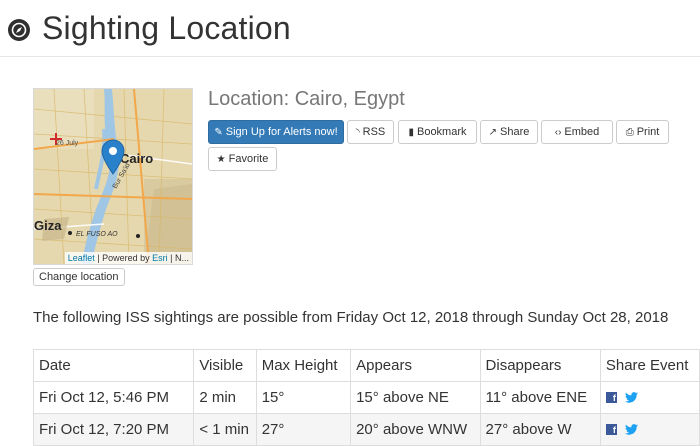 This screenshot has width=700, height=446. Describe the element at coordinates (160, 258) in the screenshot. I see `esri-link: Esri` at that location.